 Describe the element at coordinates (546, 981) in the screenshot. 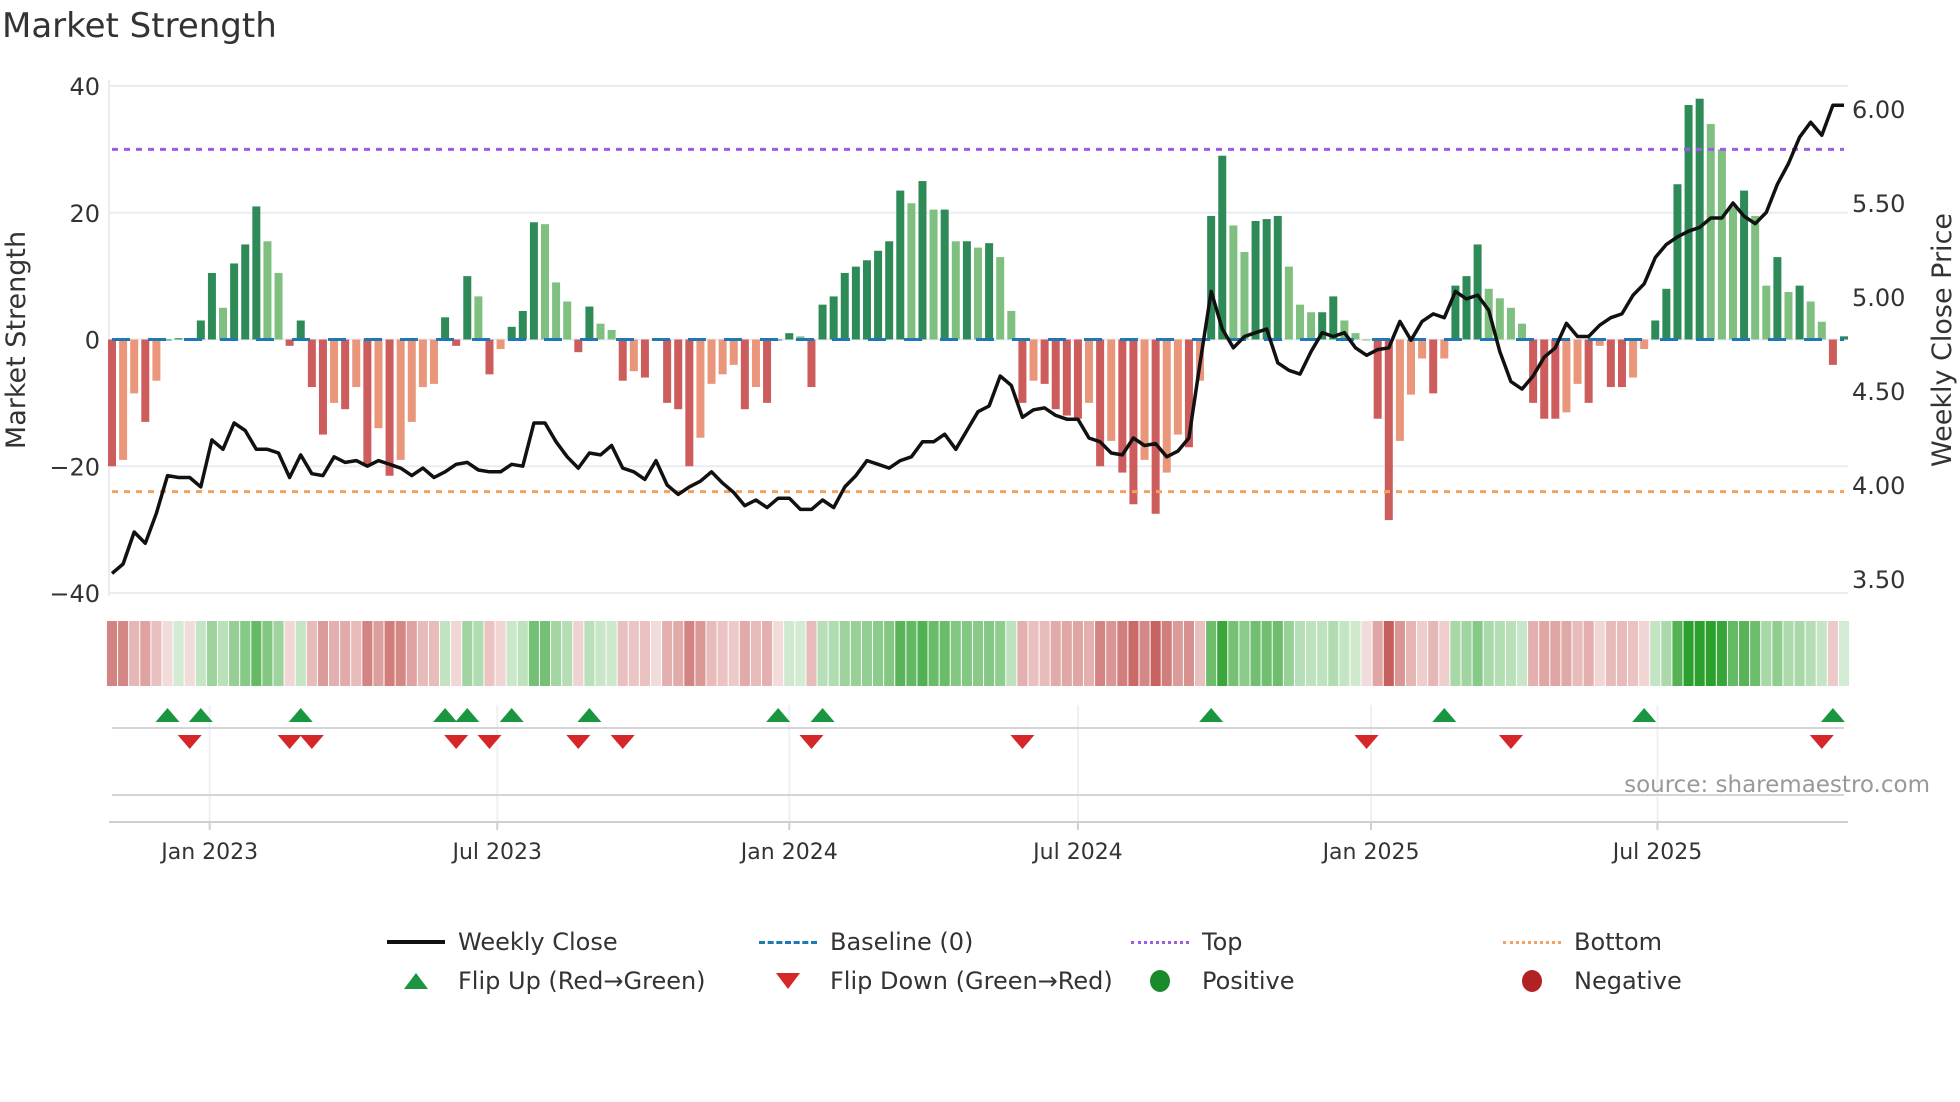

I see `legend-item-flip-up: Flip Up (Red→Green)` at that location.